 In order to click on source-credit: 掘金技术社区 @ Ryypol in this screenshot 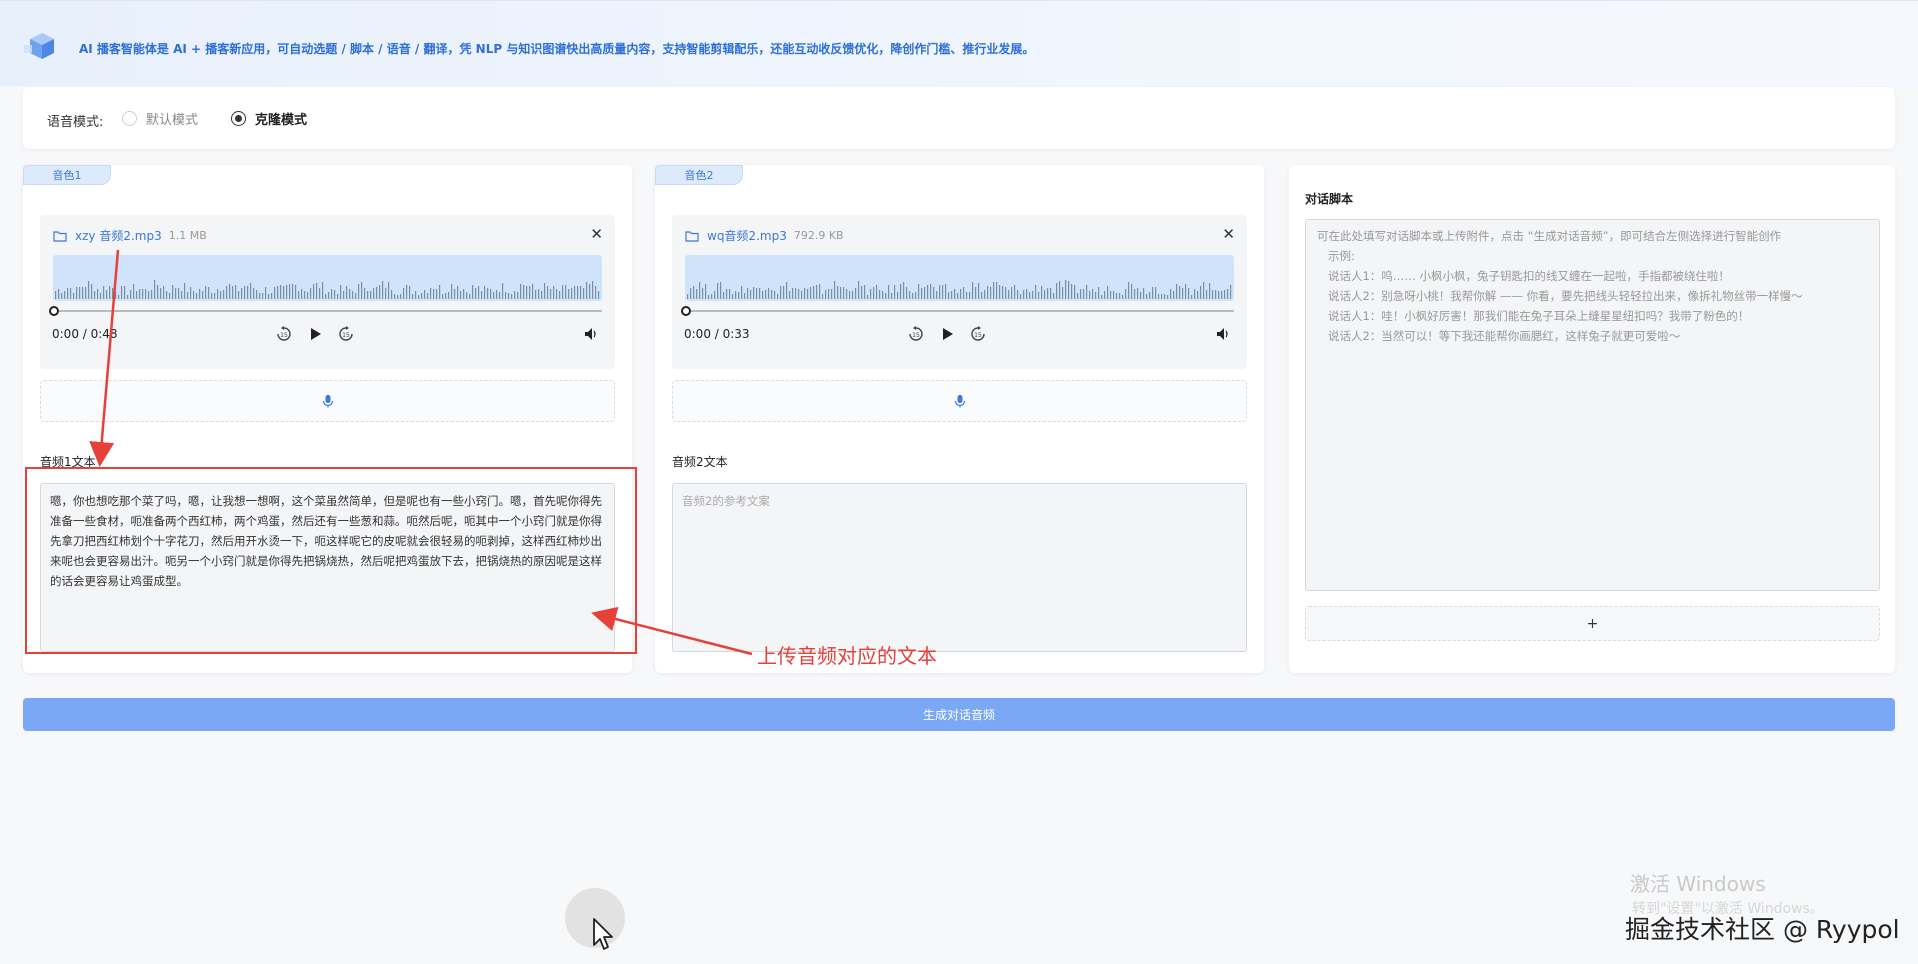, I will do `click(1762, 929)`.